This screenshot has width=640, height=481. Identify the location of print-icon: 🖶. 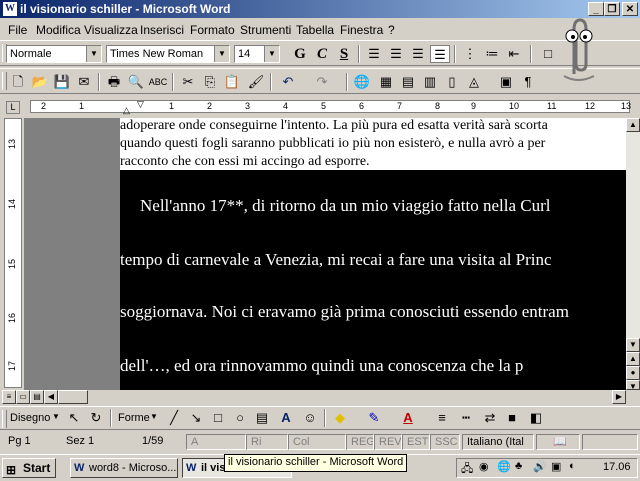
(114, 82).